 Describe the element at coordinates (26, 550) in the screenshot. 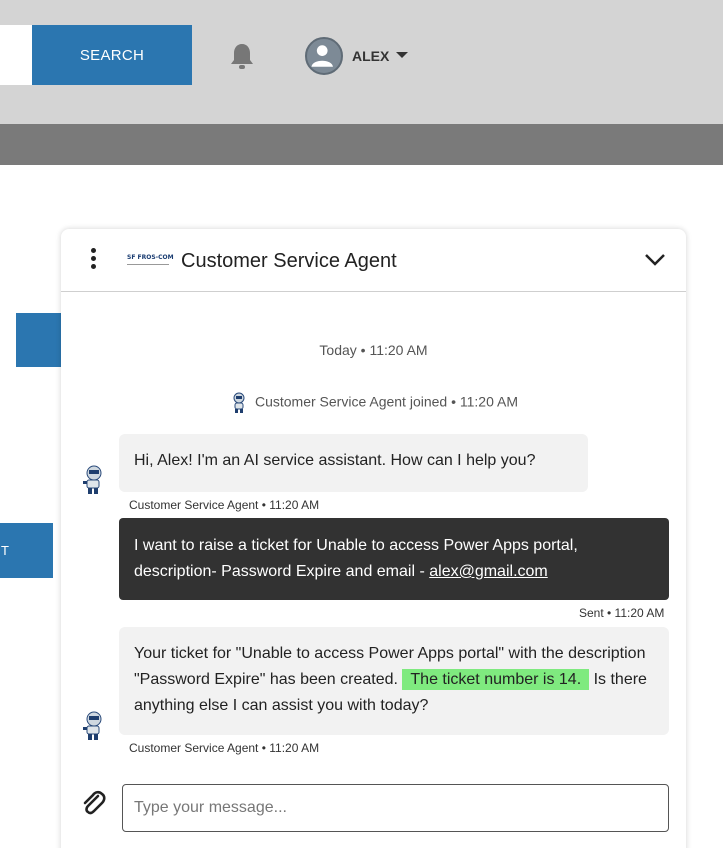

I see `background-button-2: T` at that location.